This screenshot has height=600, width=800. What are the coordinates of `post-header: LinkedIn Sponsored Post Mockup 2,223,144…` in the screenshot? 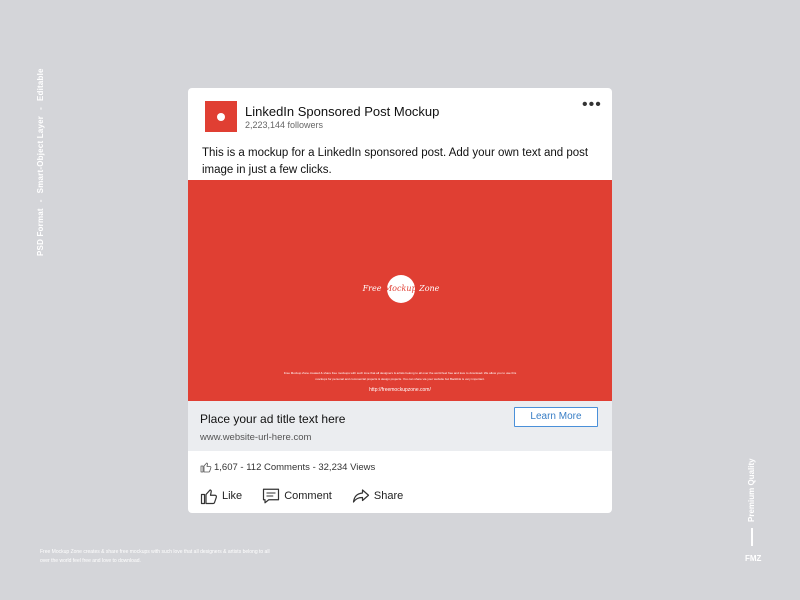 It's located at (400, 113).